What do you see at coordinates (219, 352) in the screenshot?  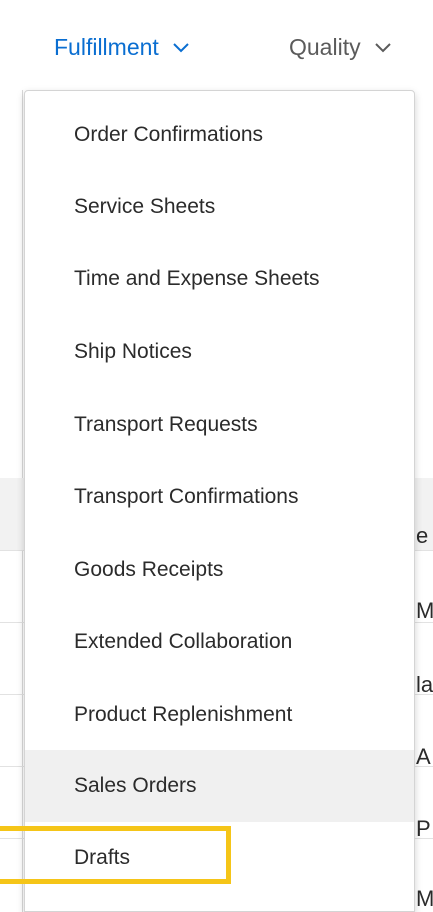 I see `menu-item-ship-notices: Ship Notices` at bounding box center [219, 352].